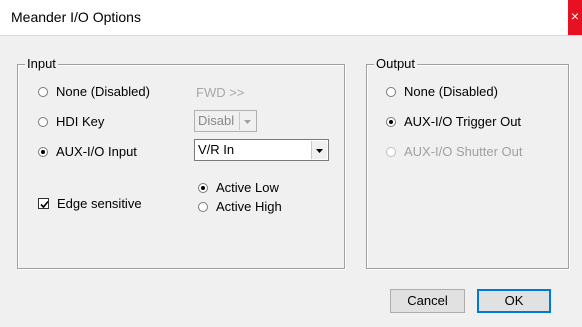 This screenshot has width=582, height=327. I want to click on radio-label: HDI Key, so click(80, 121).